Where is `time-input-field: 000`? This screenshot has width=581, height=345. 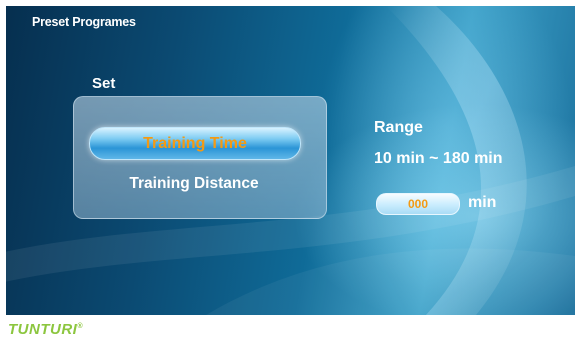
time-input-field: 000 is located at coordinates (418, 204).